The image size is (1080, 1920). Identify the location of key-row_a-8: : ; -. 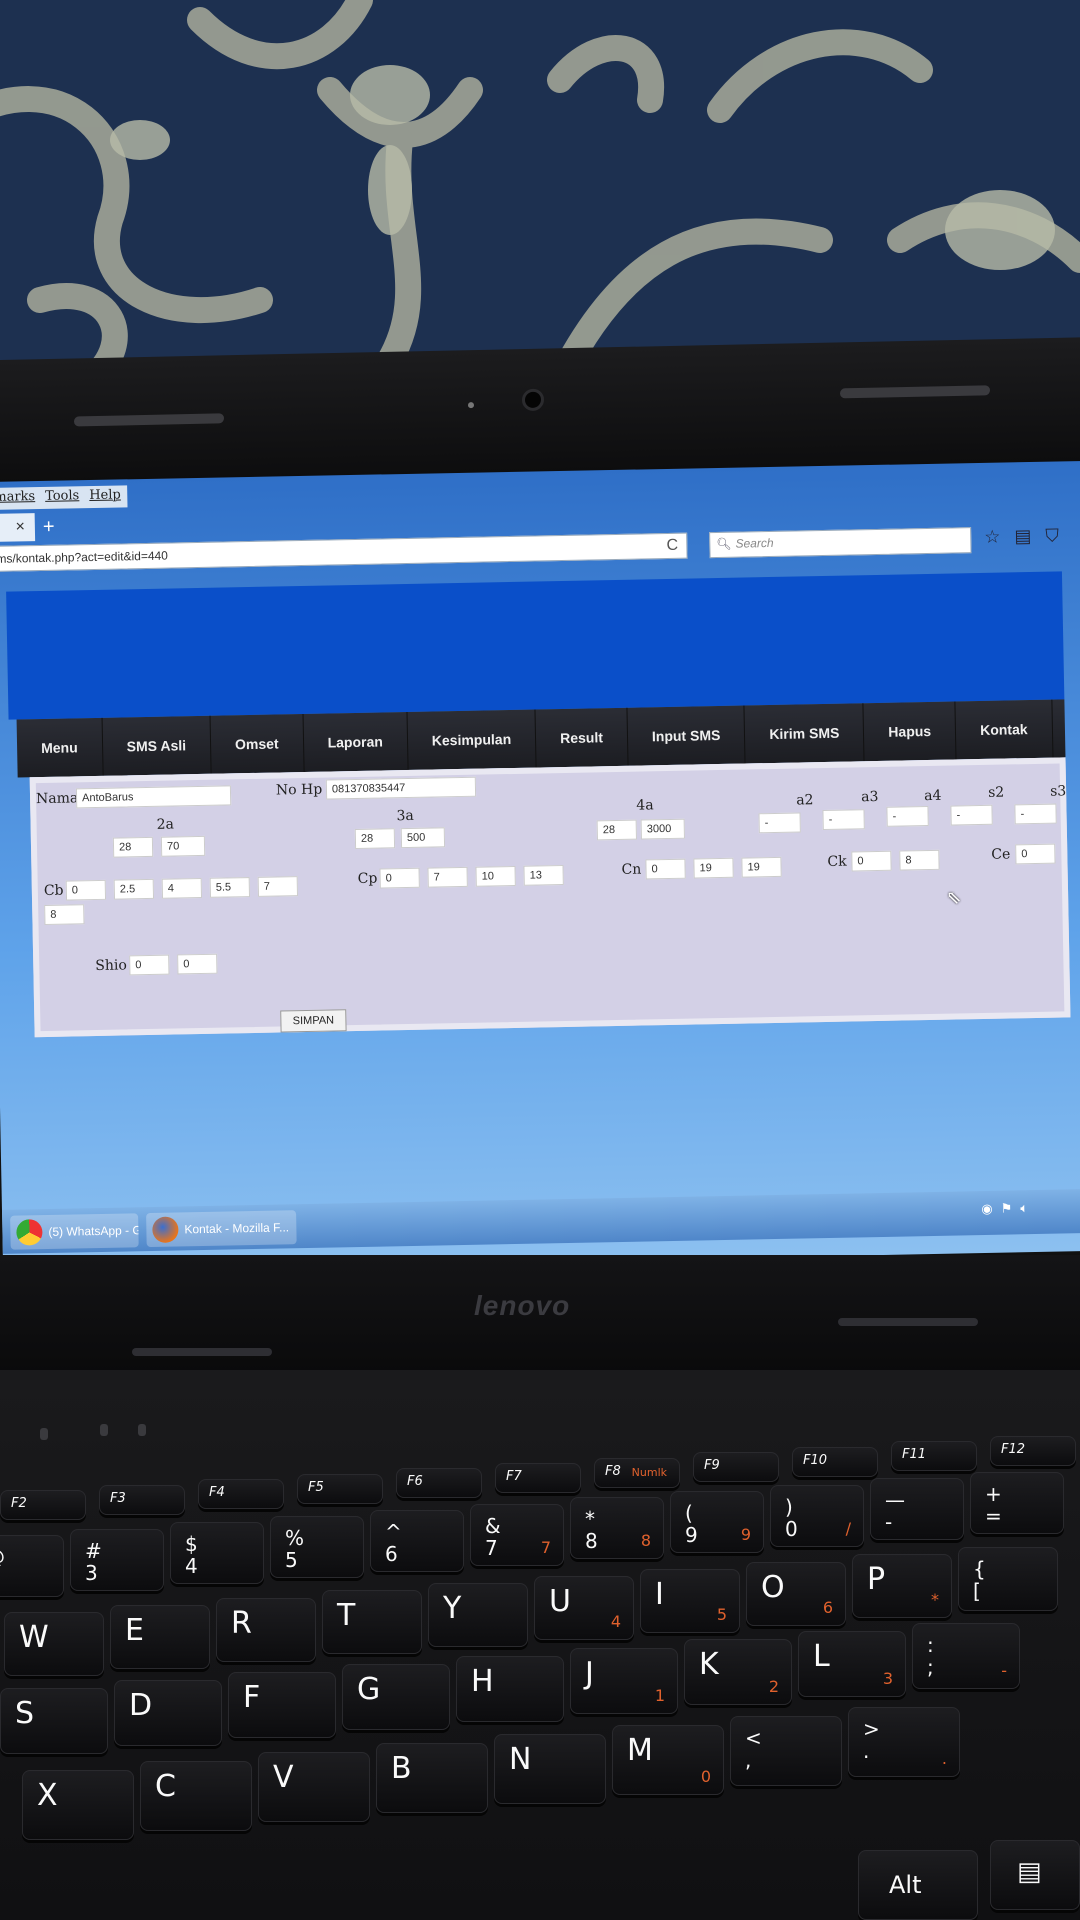
(966, 1656).